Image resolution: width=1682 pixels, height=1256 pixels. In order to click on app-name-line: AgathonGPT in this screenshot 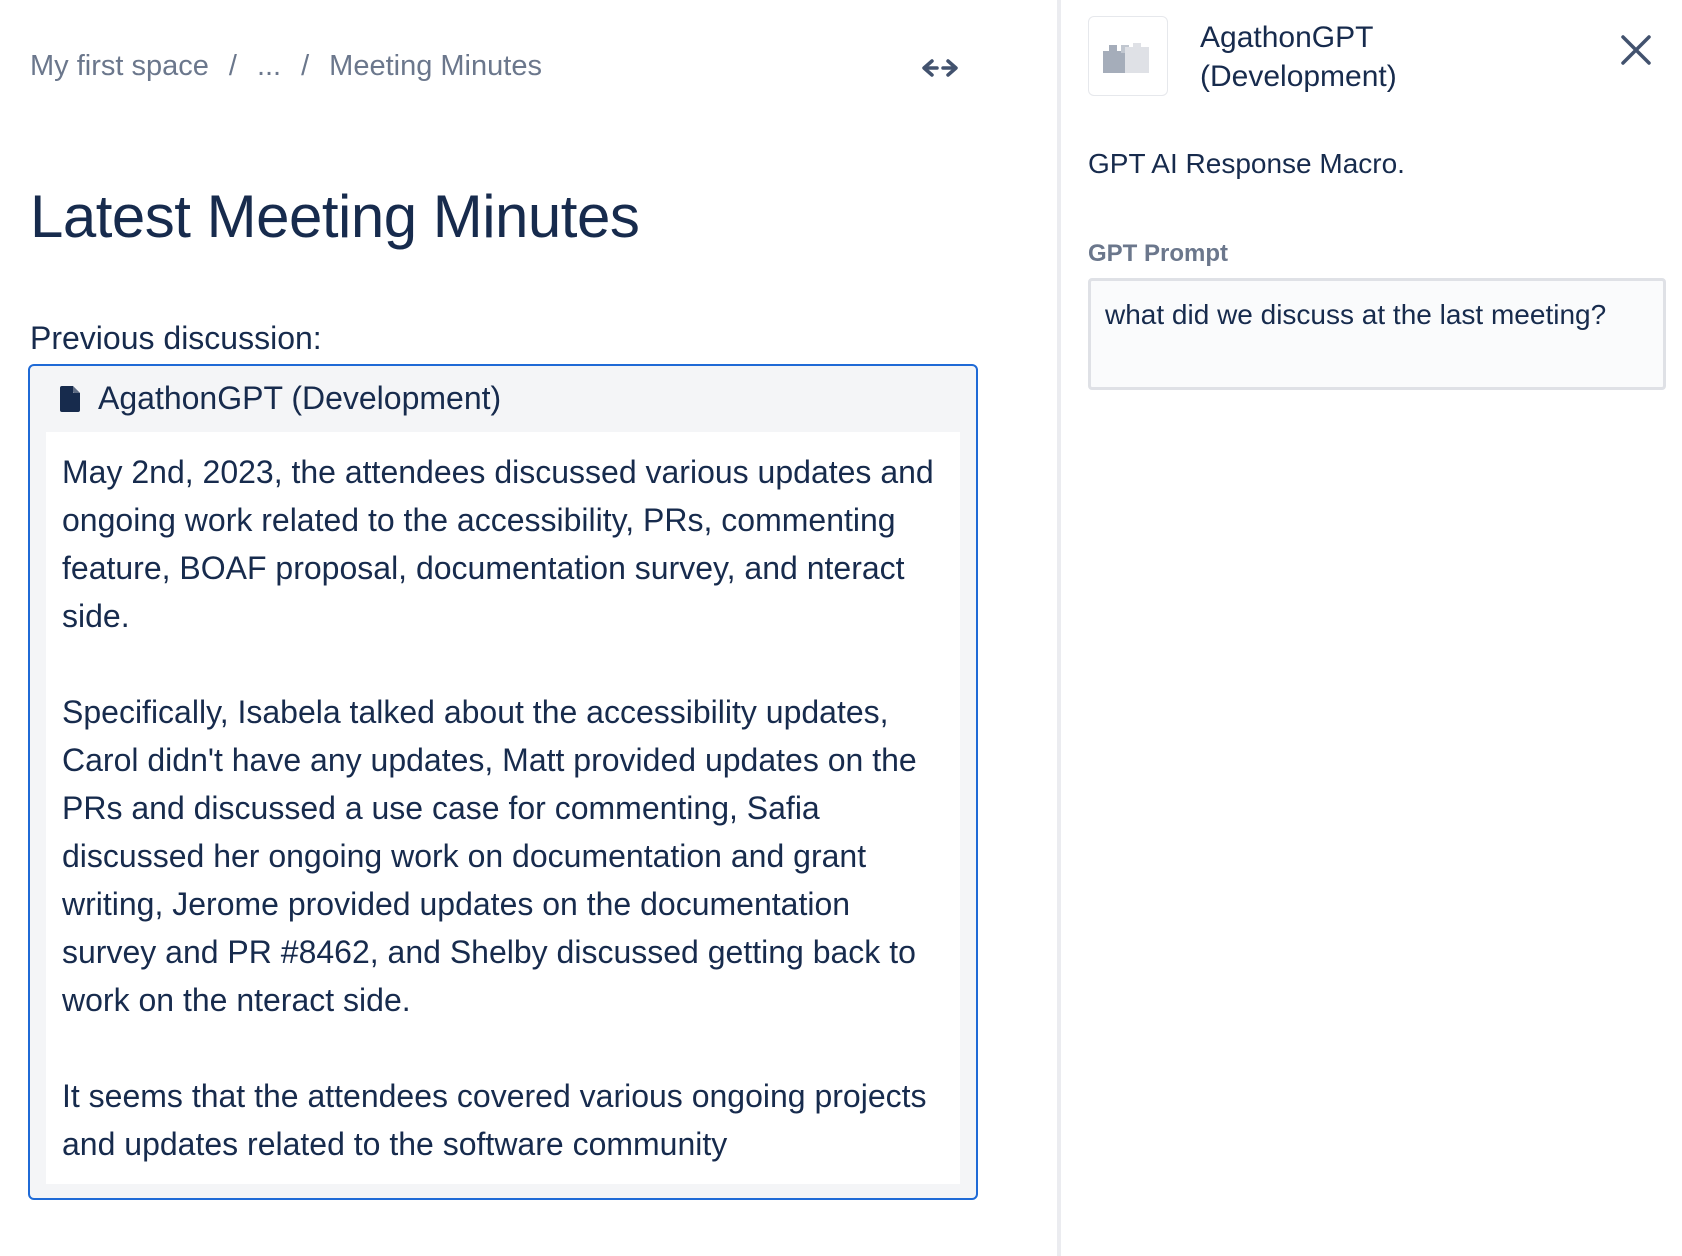, I will do `click(1287, 37)`.